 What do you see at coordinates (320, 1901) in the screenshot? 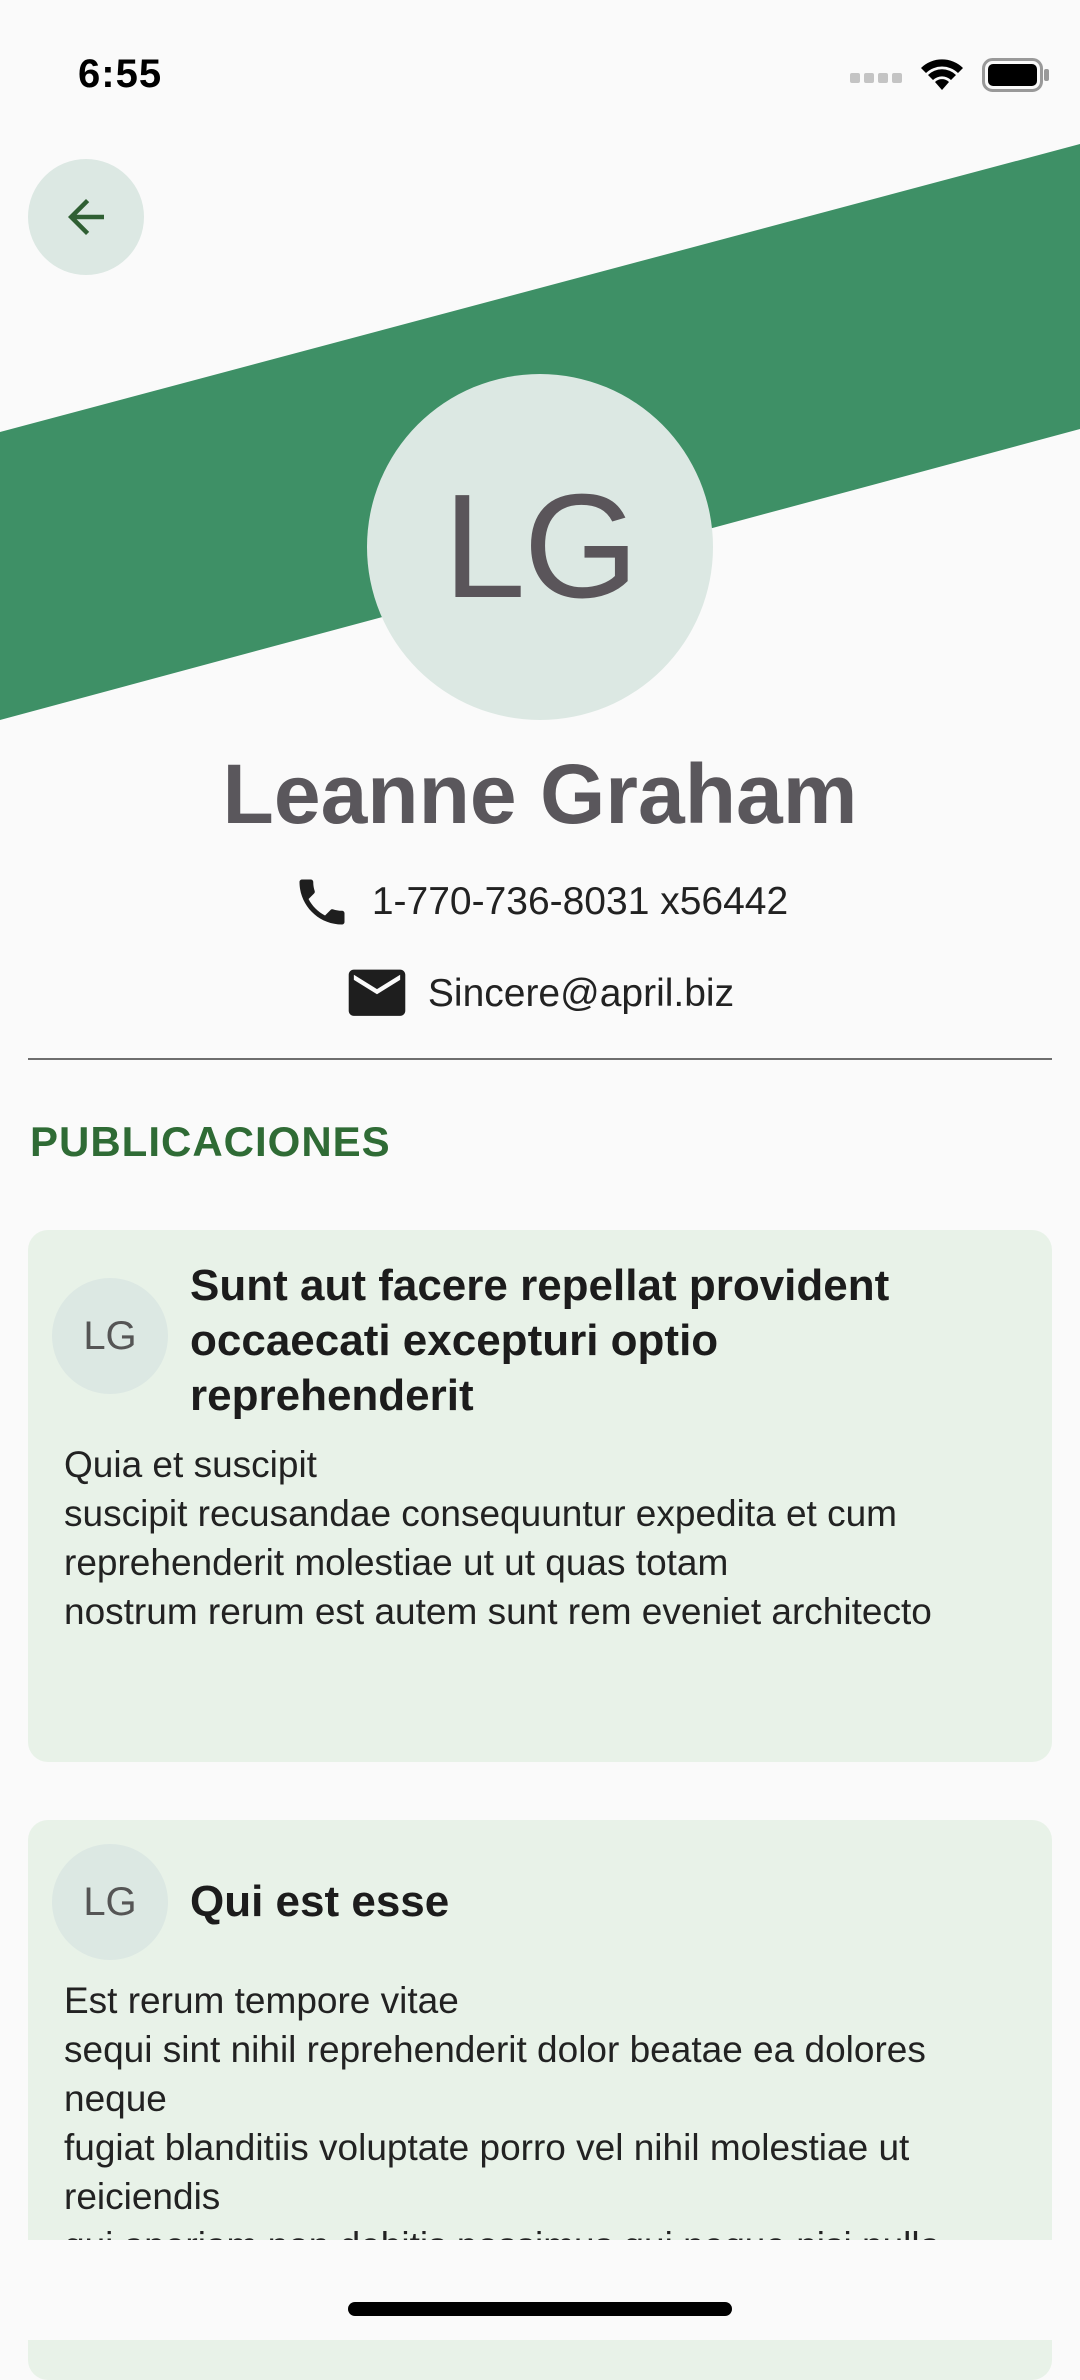
I see `post-title: Qui est esse` at bounding box center [320, 1901].